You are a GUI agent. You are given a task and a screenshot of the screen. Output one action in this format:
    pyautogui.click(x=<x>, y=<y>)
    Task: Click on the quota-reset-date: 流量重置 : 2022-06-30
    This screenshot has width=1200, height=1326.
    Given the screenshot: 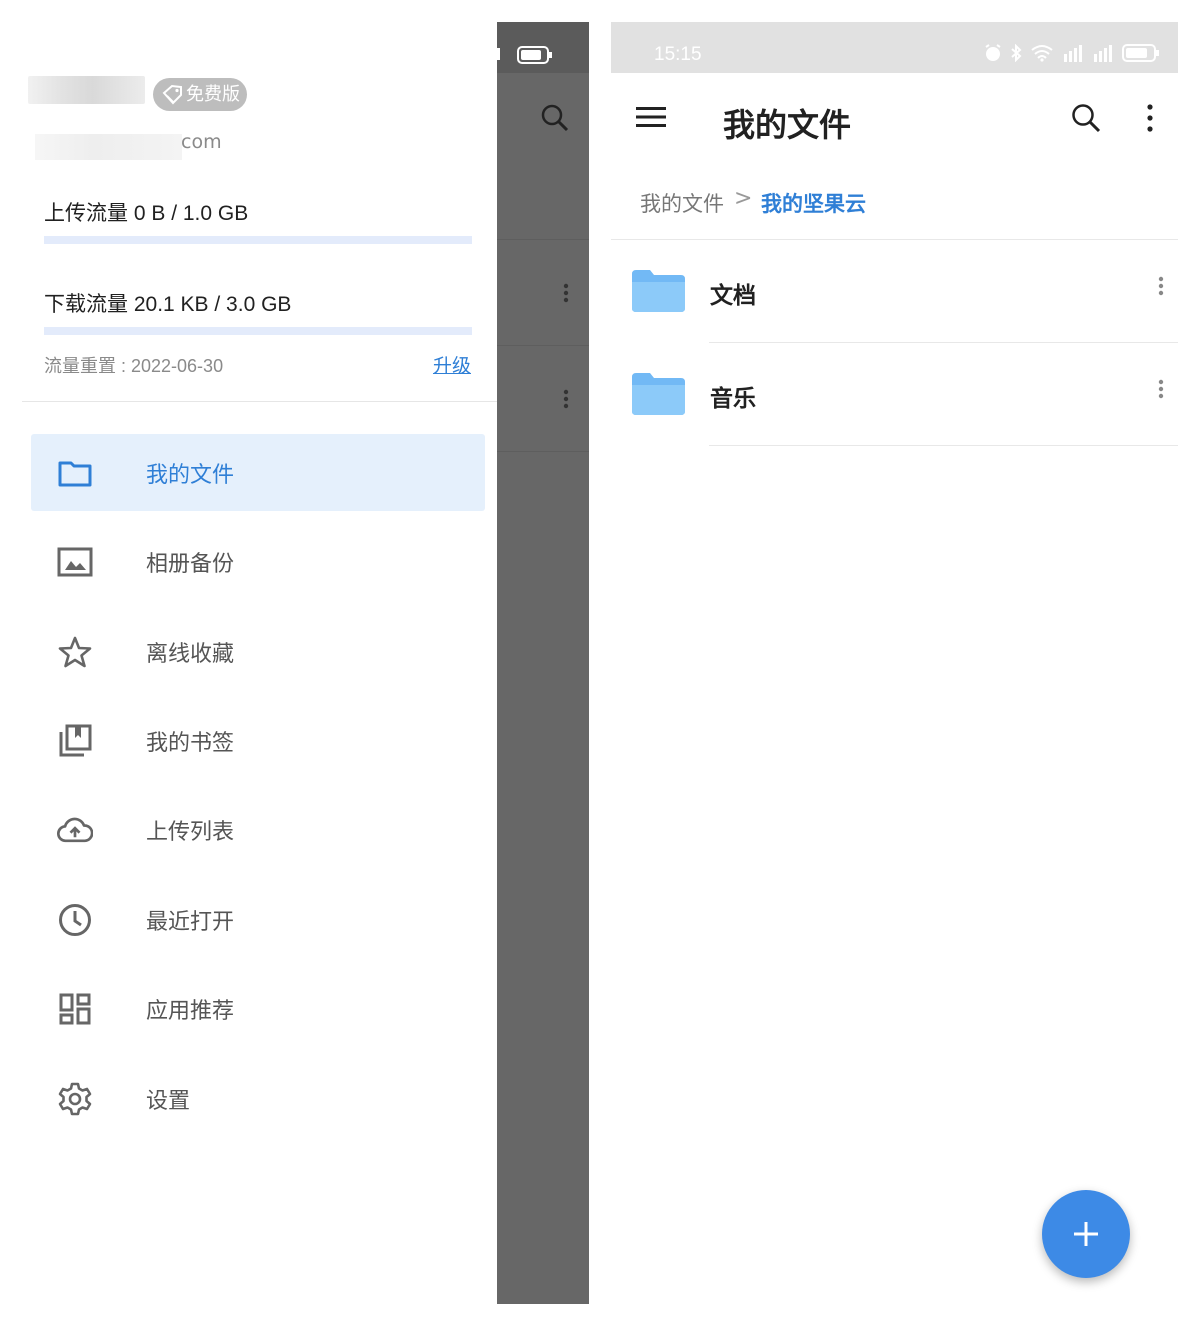 What is the action you would take?
    pyautogui.click(x=134, y=366)
    